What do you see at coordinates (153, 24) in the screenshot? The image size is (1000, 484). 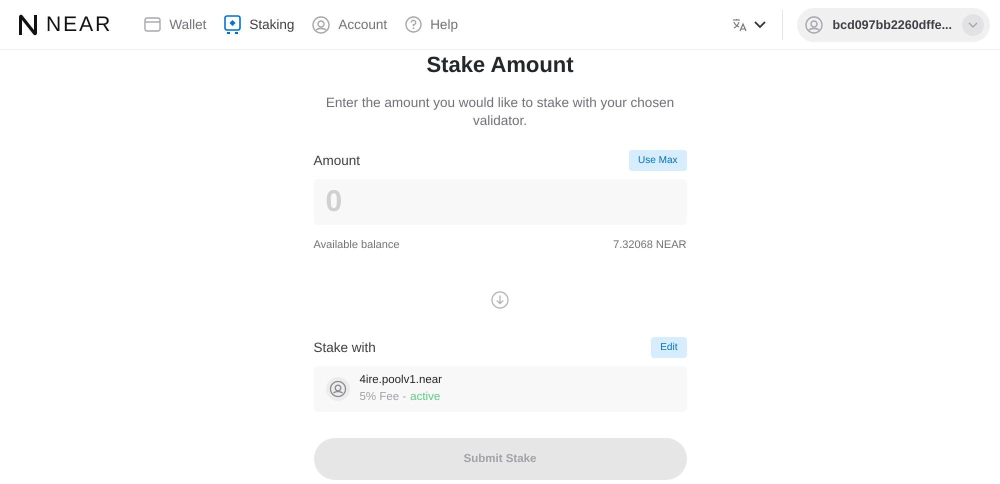 I see `wallet-icon` at bounding box center [153, 24].